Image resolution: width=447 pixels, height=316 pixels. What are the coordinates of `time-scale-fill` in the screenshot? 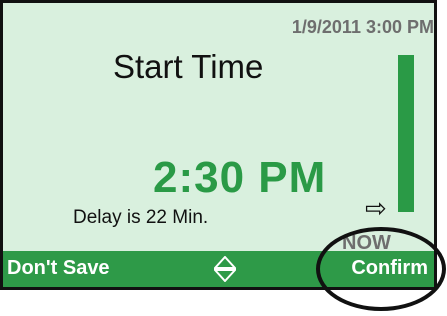 It's located at (406, 133).